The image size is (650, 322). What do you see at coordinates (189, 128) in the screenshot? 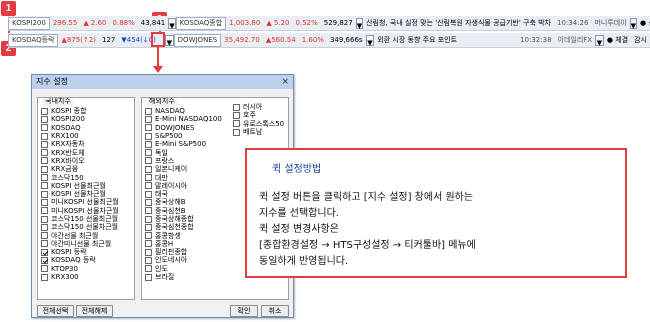
I see `index-checkbox-item: DOWJONES` at bounding box center [189, 128].